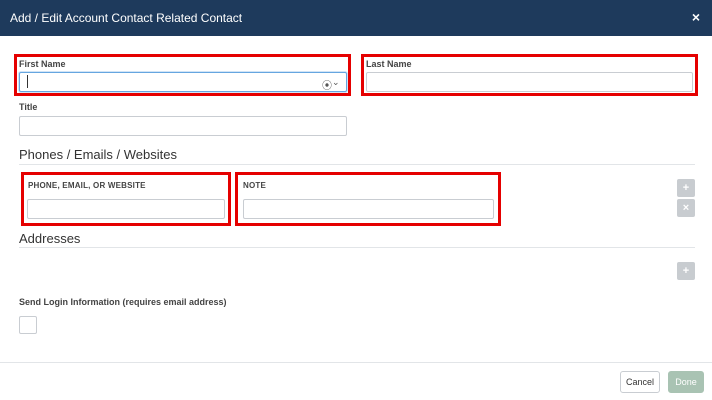  What do you see at coordinates (28, 107) in the screenshot?
I see `title-label: Title` at bounding box center [28, 107].